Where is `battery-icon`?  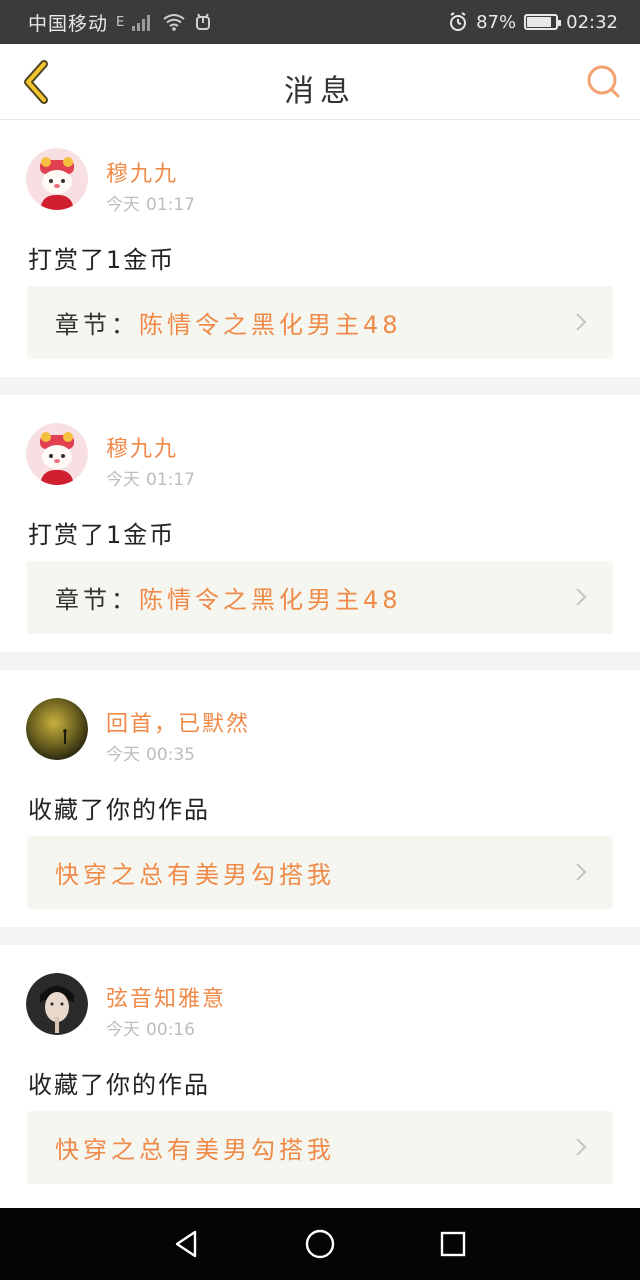 battery-icon is located at coordinates (543, 22).